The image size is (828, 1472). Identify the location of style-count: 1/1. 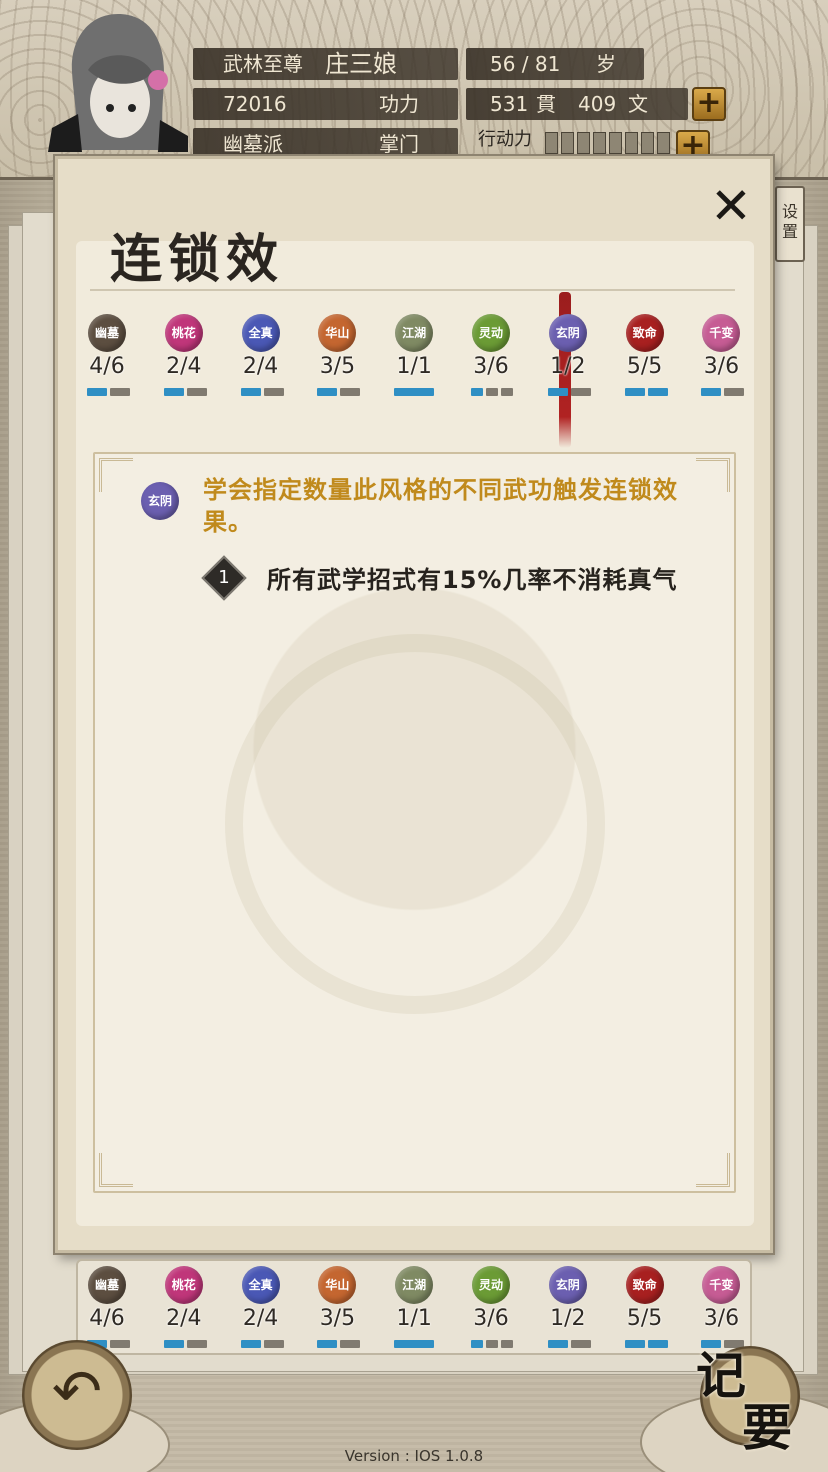
(414, 1318).